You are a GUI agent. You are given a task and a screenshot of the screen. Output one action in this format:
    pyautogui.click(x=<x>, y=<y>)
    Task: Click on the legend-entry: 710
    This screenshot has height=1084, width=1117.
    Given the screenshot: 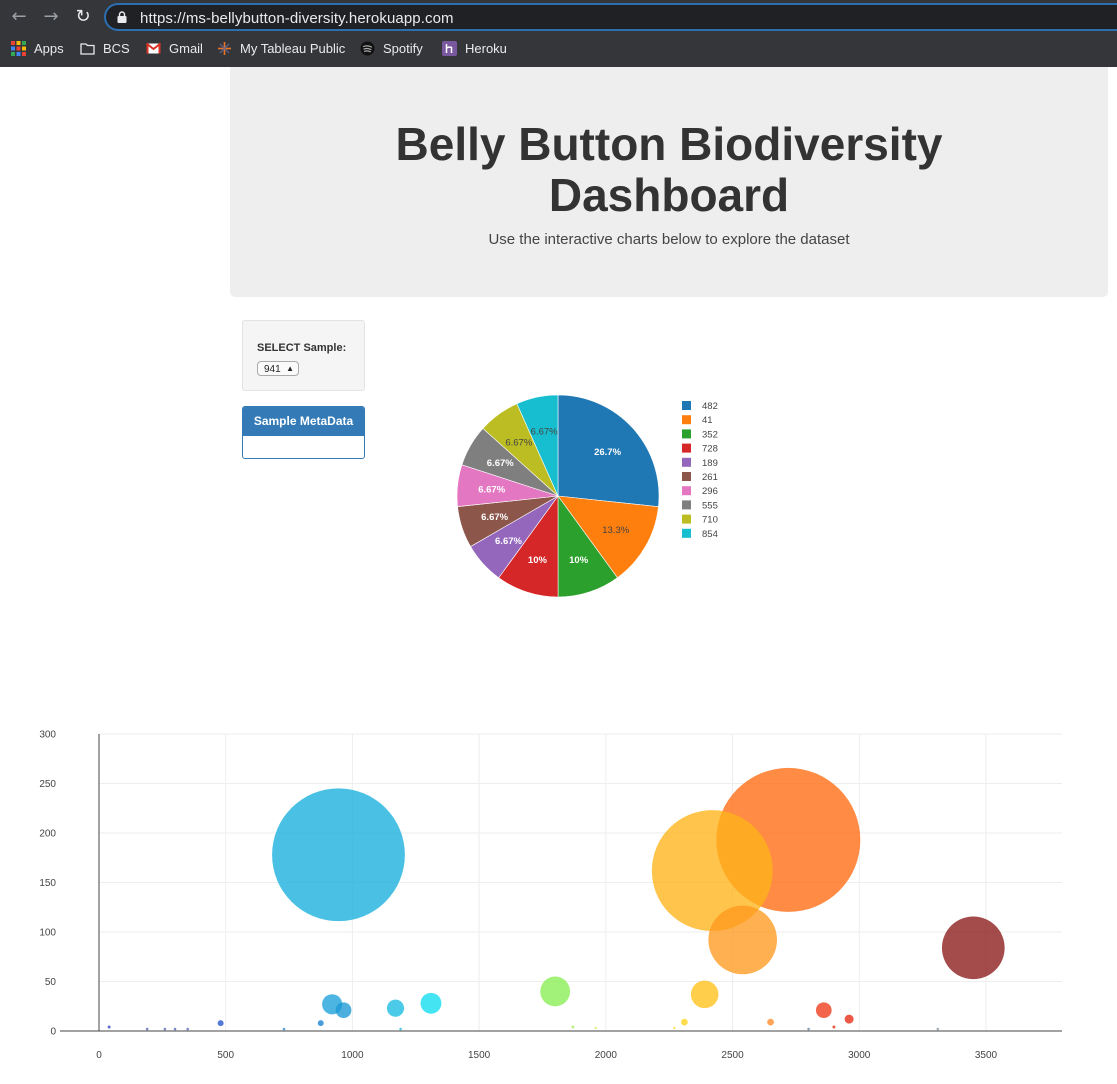 What is the action you would take?
    pyautogui.click(x=710, y=520)
    